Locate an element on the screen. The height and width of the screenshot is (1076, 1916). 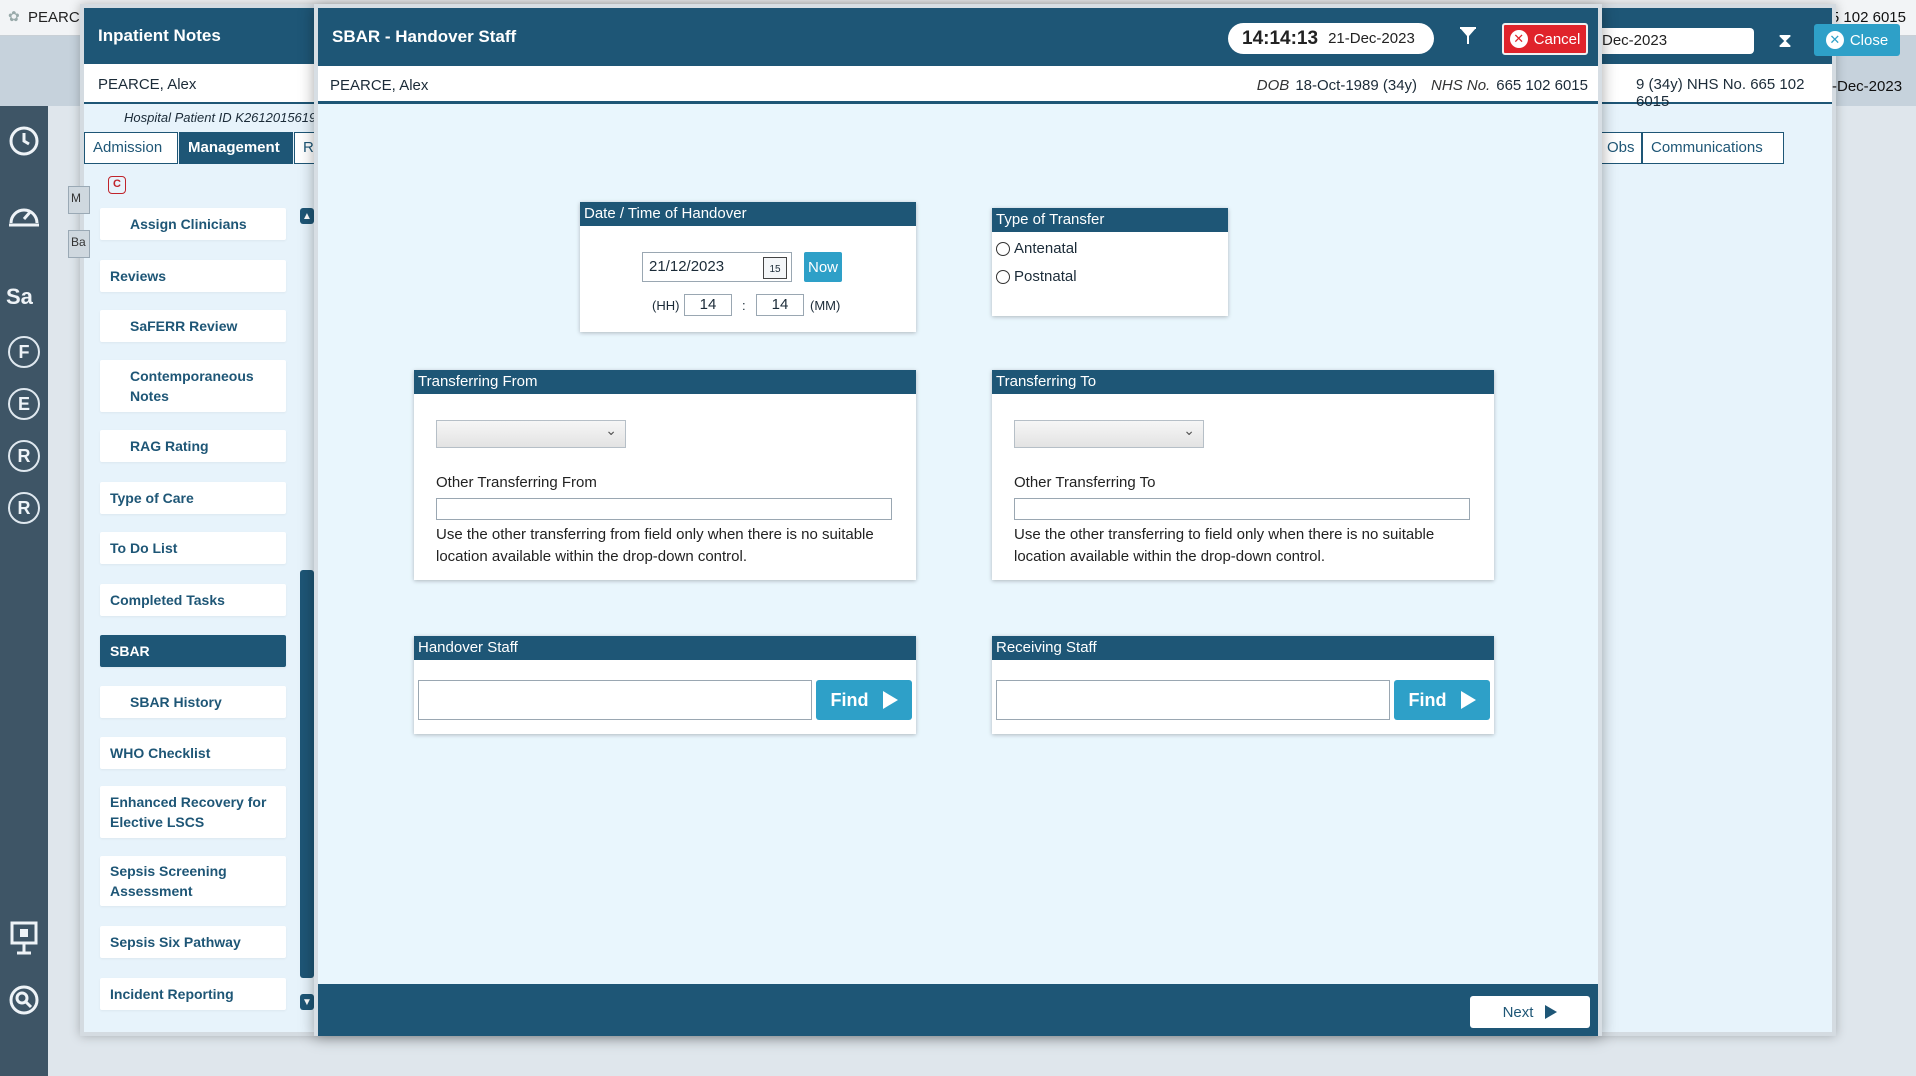
handover-staff-input is located at coordinates (615, 700).